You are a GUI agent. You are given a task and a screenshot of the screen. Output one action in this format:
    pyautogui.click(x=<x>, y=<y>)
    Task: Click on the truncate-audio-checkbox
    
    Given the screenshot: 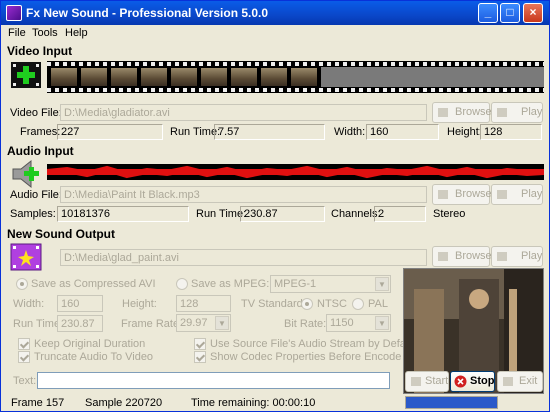 What is the action you would take?
    pyautogui.click(x=24, y=357)
    